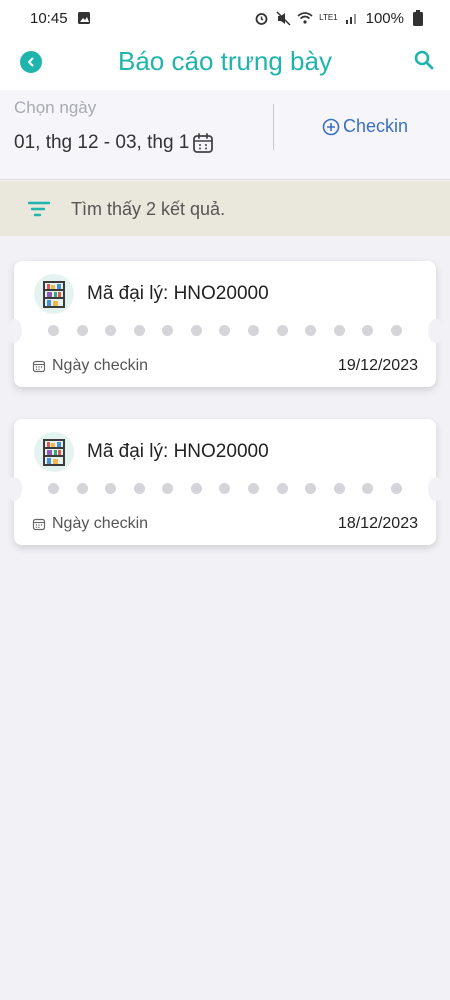  Describe the element at coordinates (273, 127) in the screenshot. I see `filter-divider` at that location.